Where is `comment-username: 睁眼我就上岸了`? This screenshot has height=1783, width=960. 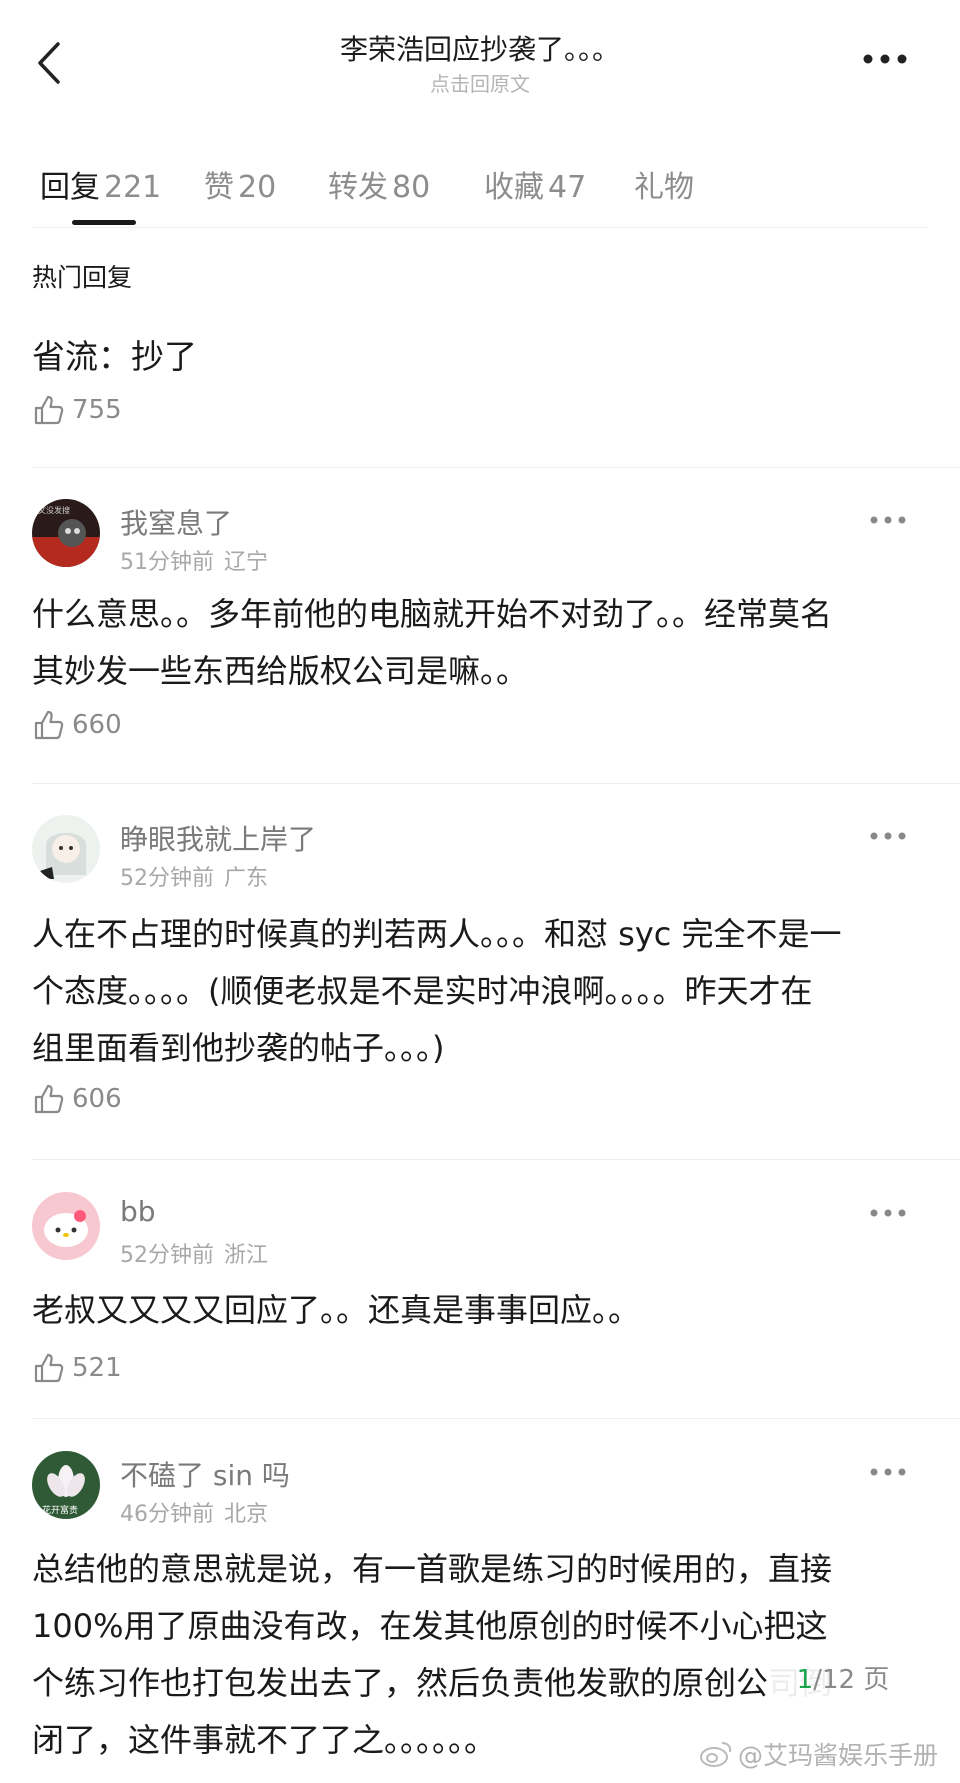 comment-username: 睁眼我就上岸了 is located at coordinates (218, 838).